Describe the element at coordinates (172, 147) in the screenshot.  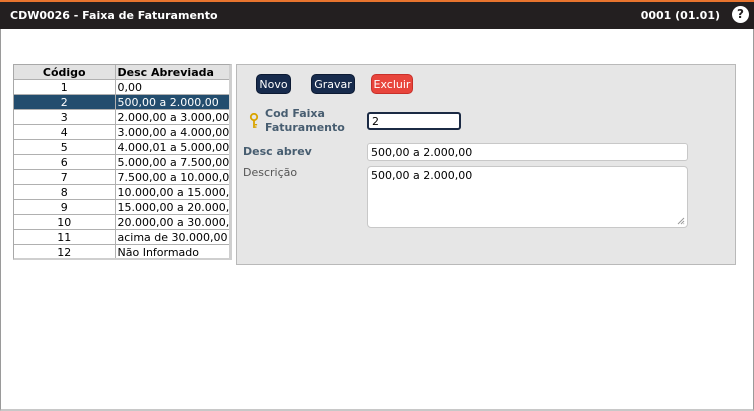
I see `cell-desc-abreviada: 4.000,01 a 5.000,00` at that location.